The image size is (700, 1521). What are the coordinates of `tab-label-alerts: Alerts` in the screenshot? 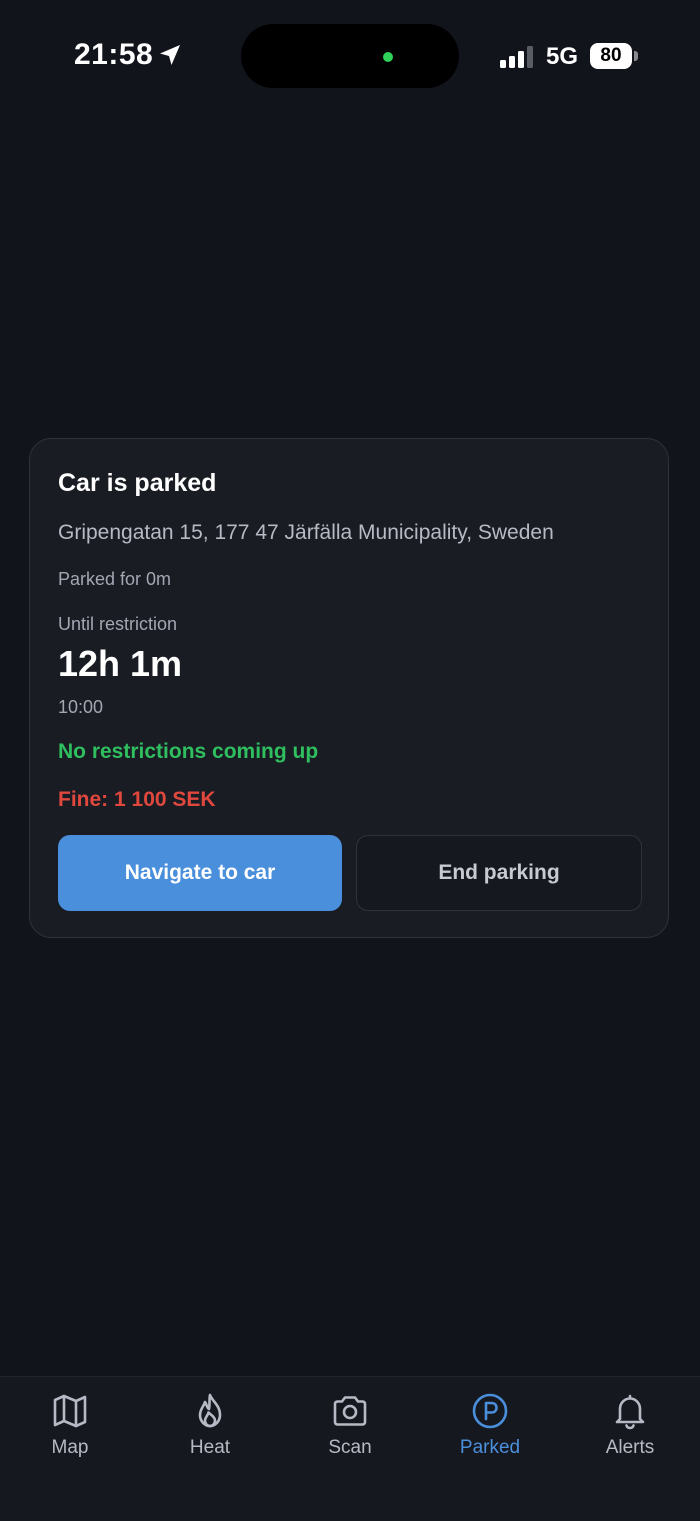 It's located at (630, 1447).